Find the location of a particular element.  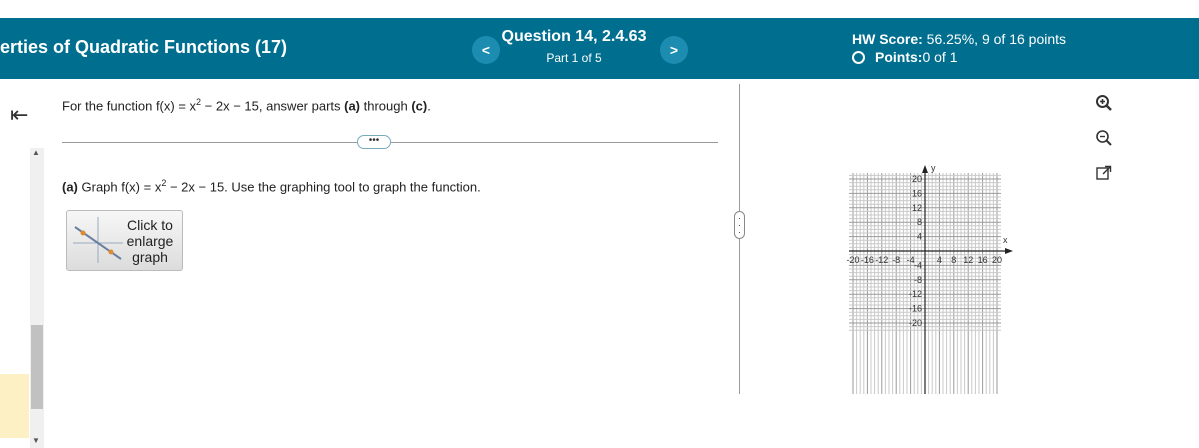

assignment-title: erties of Quadratic Functions (17) is located at coordinates (144, 47).